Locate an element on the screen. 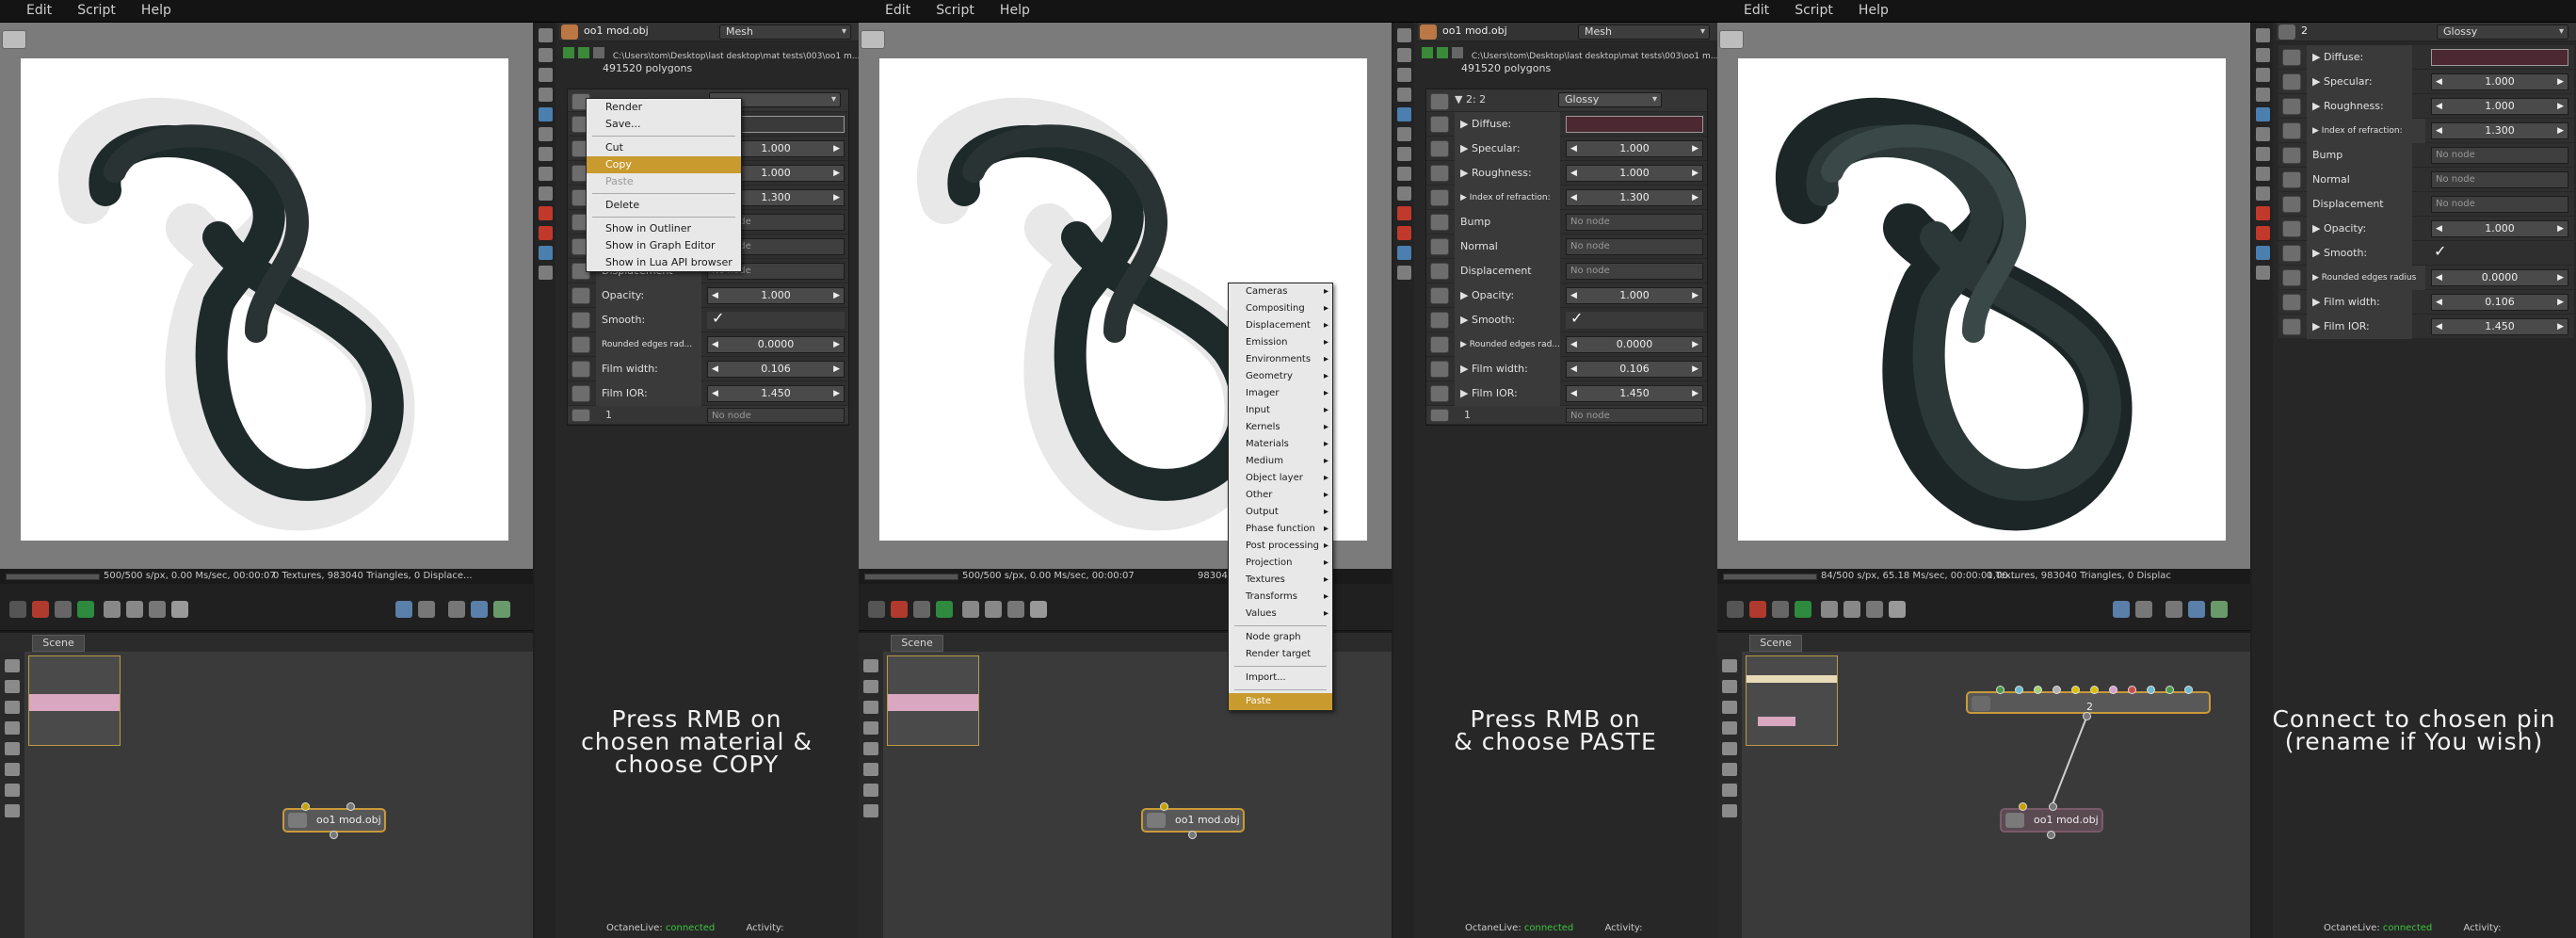 Image resolution: width=2576 pixels, height=938 pixels. param-row: ▶ Opacity: ◀ 1.000 ▶ is located at coordinates (1566, 295).